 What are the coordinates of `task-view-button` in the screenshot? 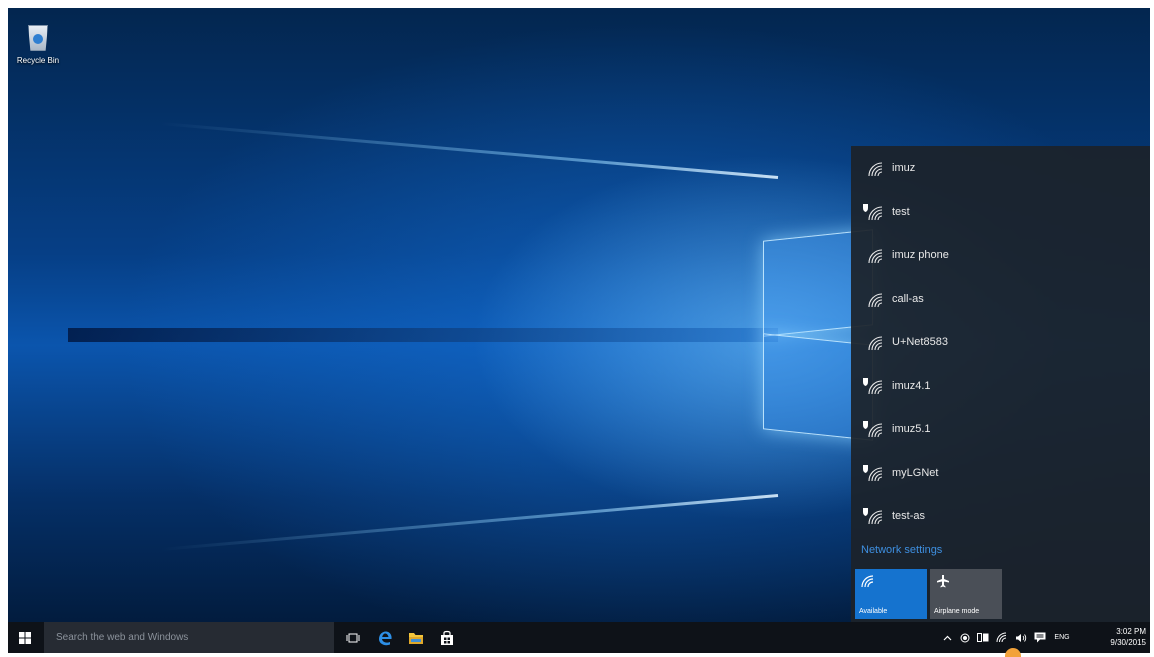 It's located at (353, 637).